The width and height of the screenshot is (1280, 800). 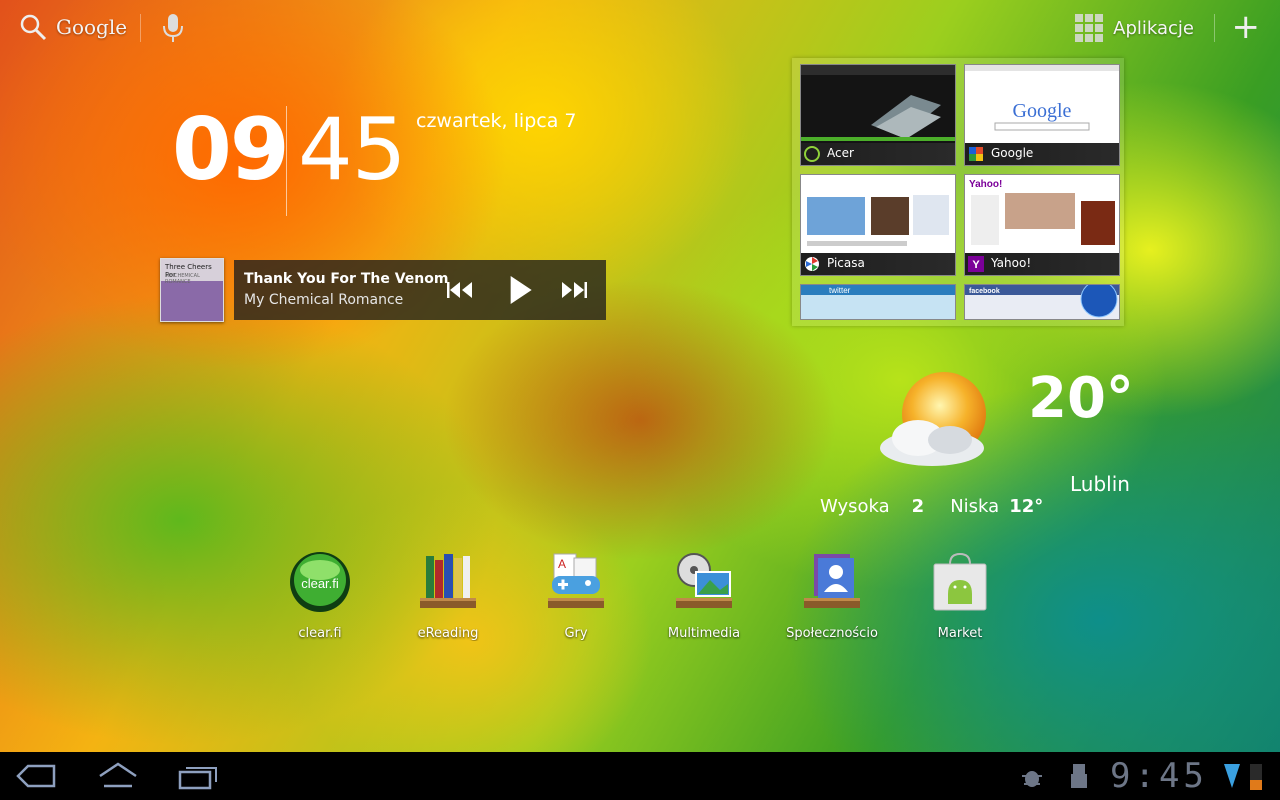 What do you see at coordinates (496, 121) in the screenshot?
I see `clock-date: czwartek, lipca 7` at bounding box center [496, 121].